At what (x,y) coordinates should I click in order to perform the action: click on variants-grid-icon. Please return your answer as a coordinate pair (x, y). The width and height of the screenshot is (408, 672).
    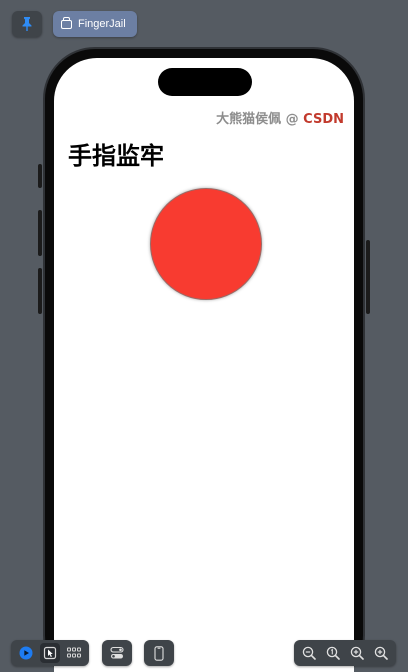
    Looking at the image, I should click on (74, 653).